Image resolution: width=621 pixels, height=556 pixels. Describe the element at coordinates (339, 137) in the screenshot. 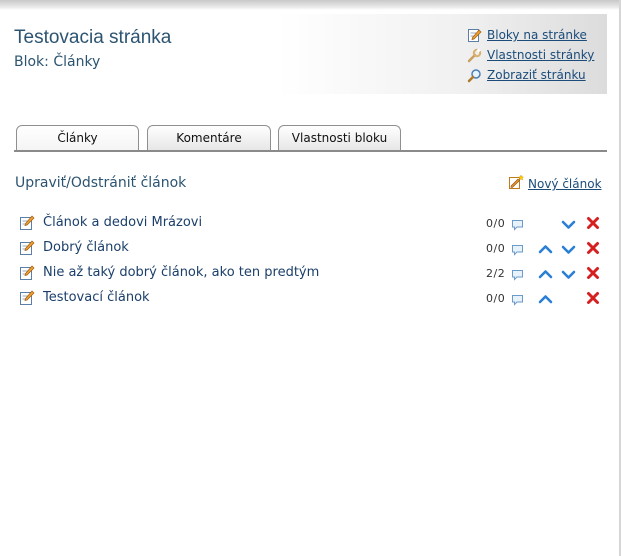

I see `tab-block-properties: Vlastnosti bloku` at that location.